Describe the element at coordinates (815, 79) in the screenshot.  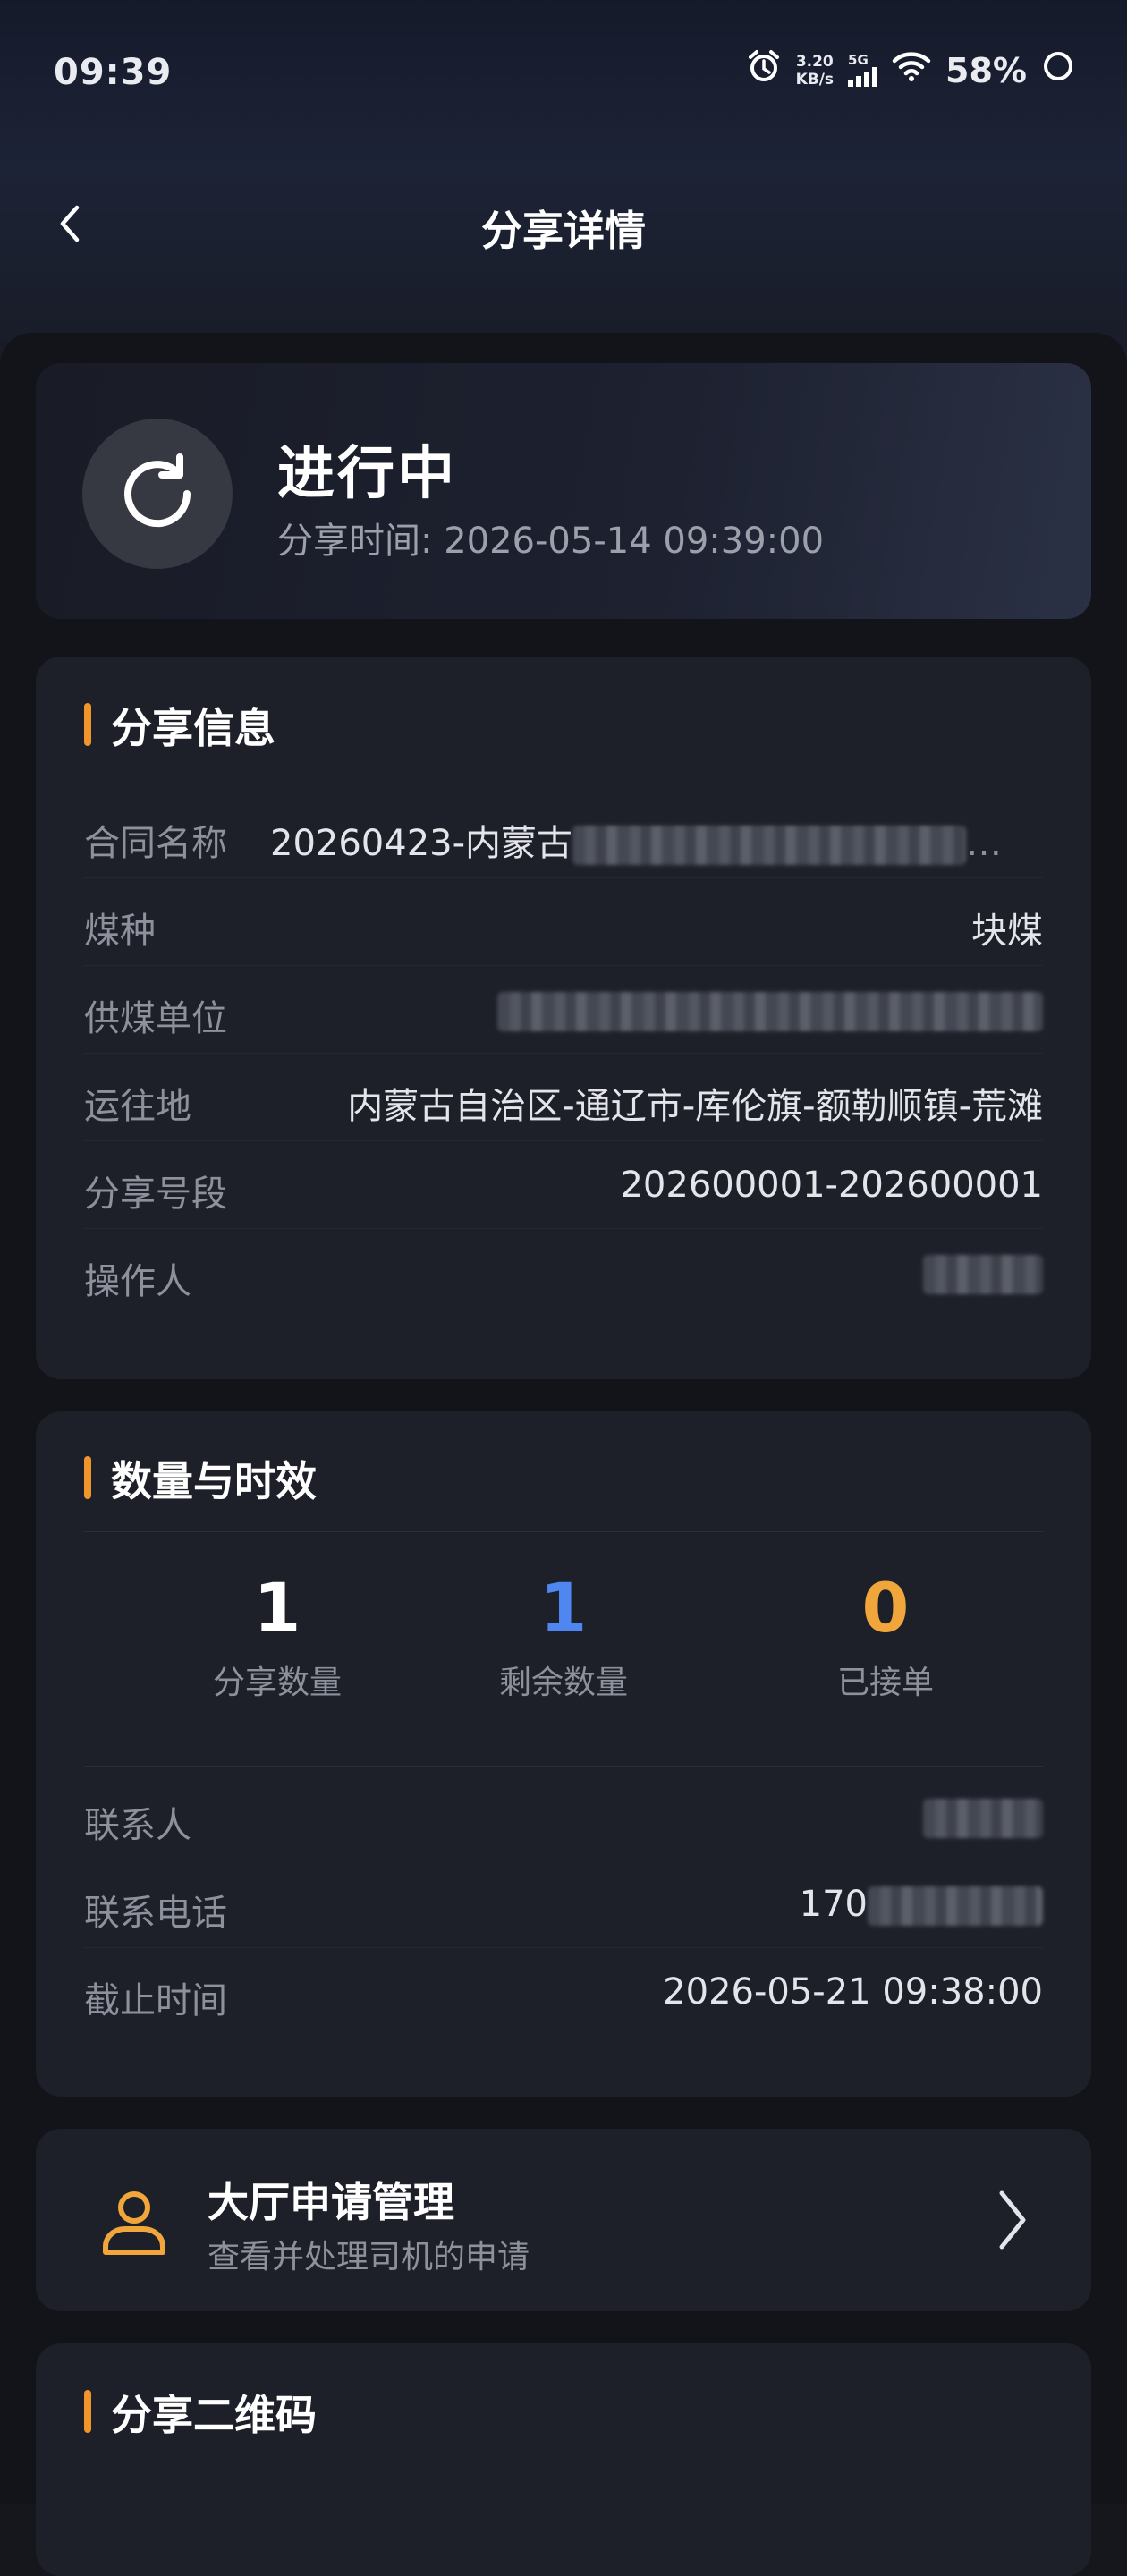
I see `speed-unit: KB/s` at that location.